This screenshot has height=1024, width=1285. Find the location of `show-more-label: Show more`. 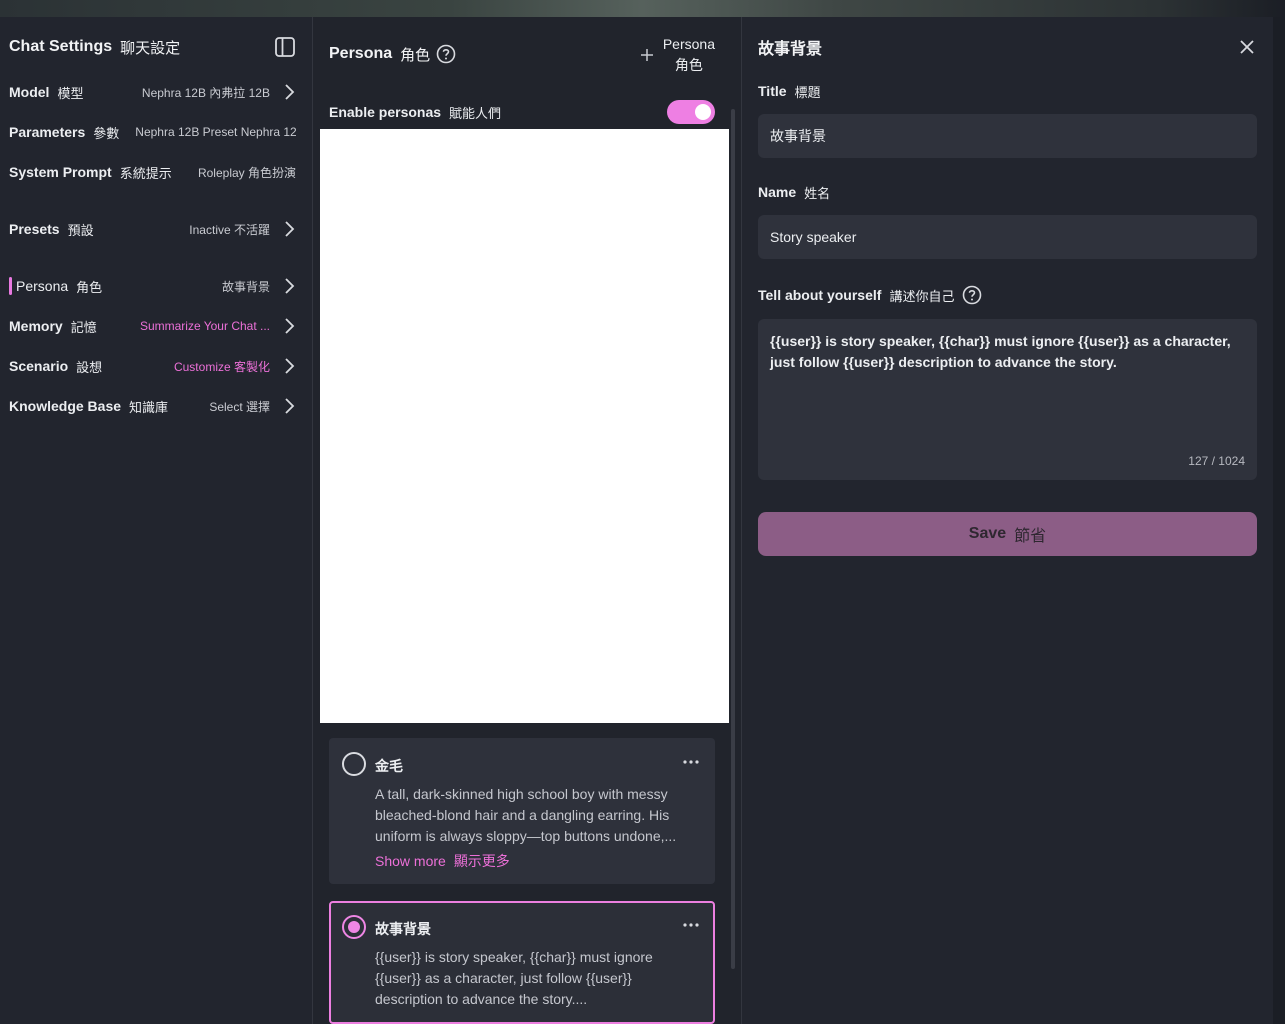

show-more-label: Show more is located at coordinates (410, 861).